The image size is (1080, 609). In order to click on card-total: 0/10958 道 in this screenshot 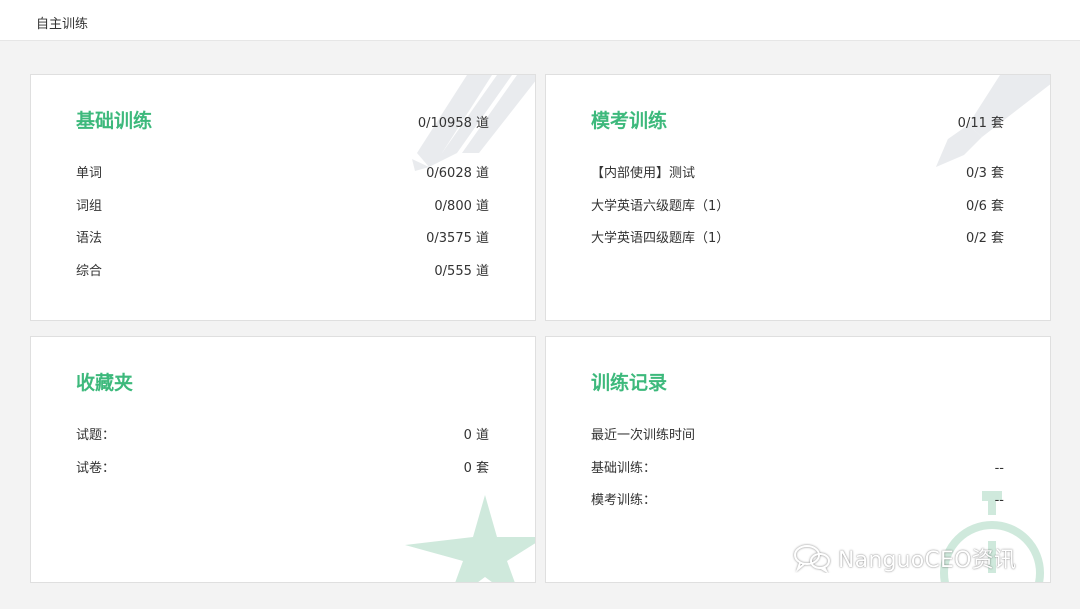, I will do `click(453, 123)`.